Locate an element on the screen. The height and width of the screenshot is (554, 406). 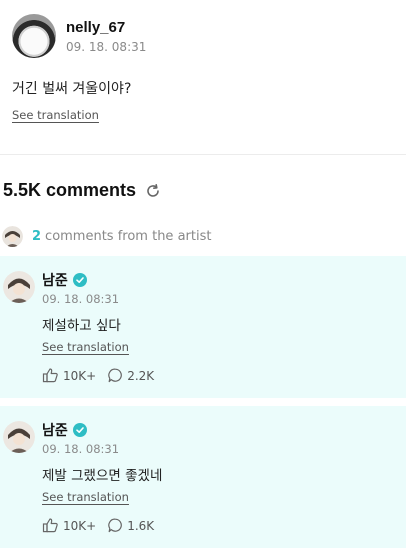
divider is located at coordinates (203, 154).